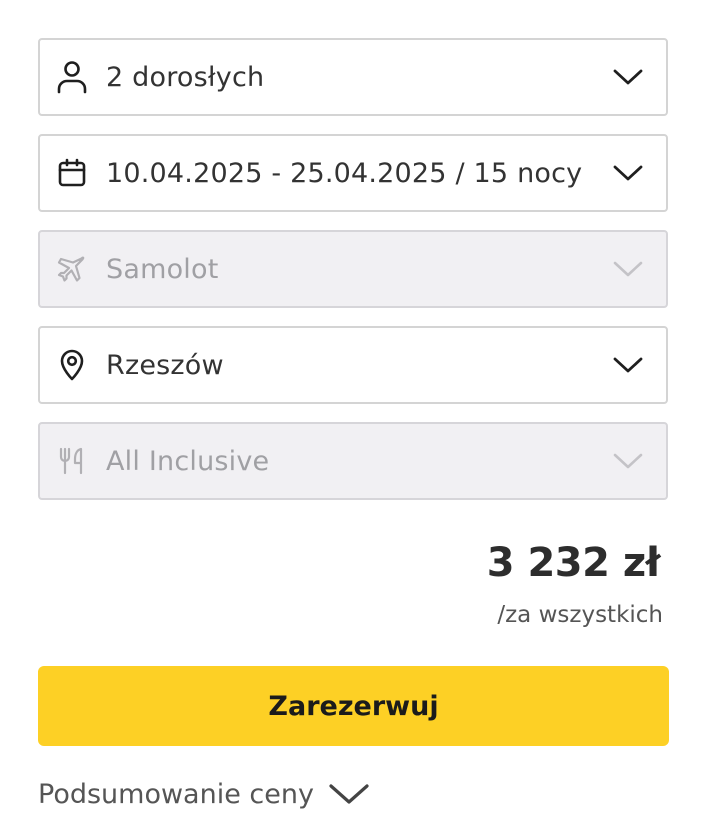  I want to click on departure-value: Rzeszów, so click(165, 365).